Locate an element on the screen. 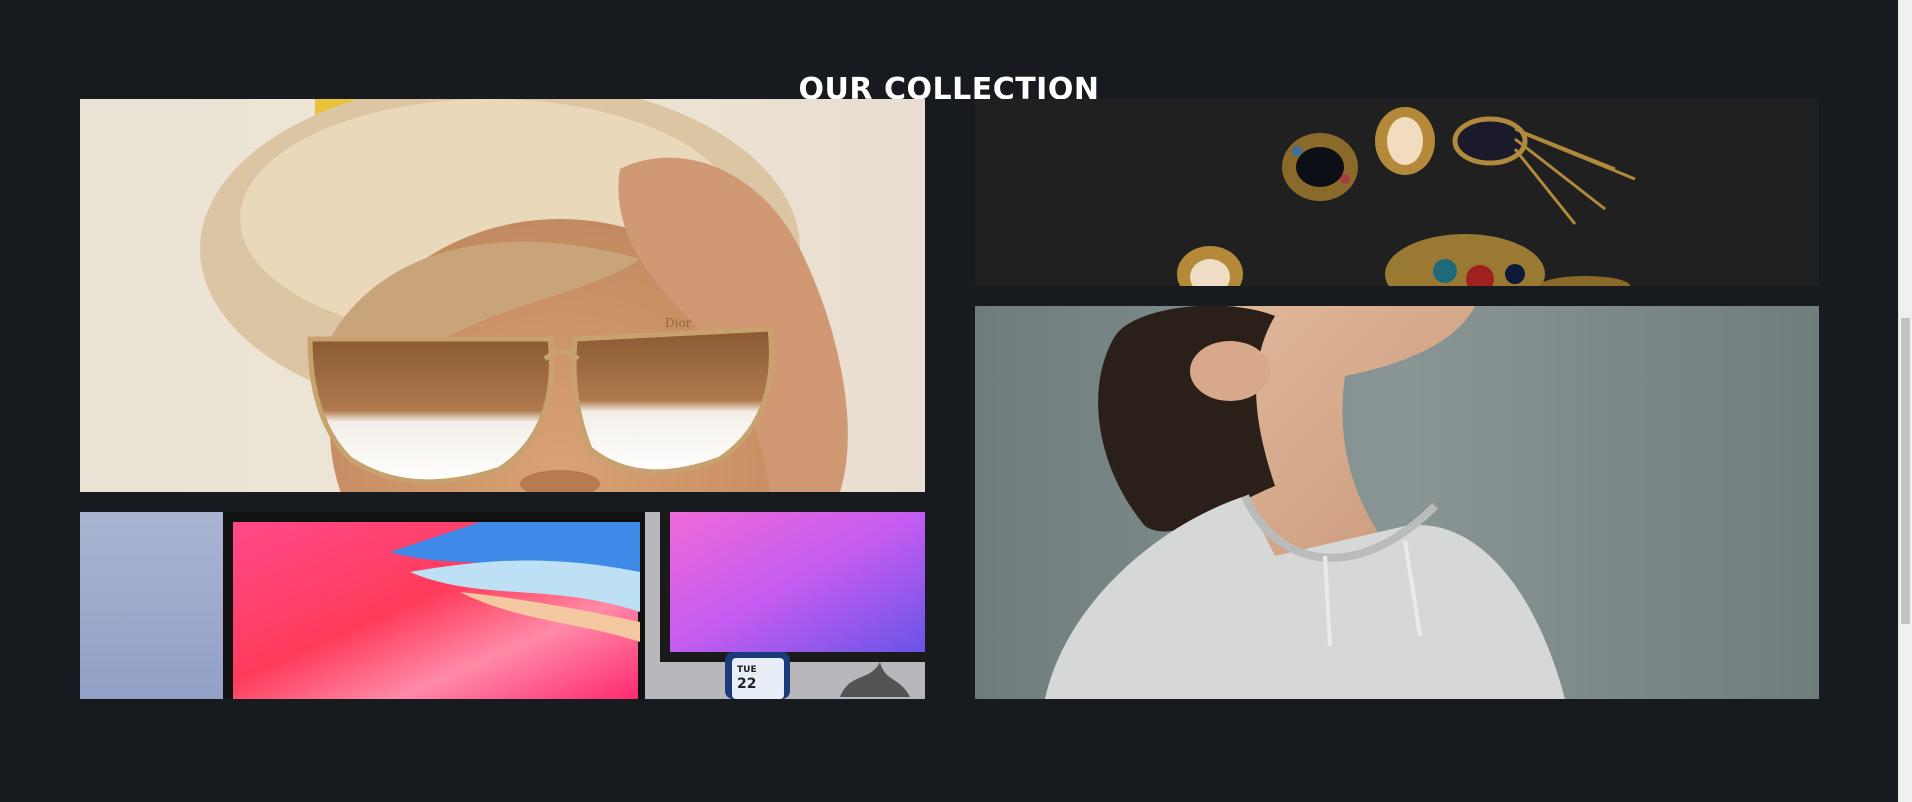 Image resolution: width=1912 pixels, height=802 pixels. scrollbar-thumb is located at coordinates (1905, 471).